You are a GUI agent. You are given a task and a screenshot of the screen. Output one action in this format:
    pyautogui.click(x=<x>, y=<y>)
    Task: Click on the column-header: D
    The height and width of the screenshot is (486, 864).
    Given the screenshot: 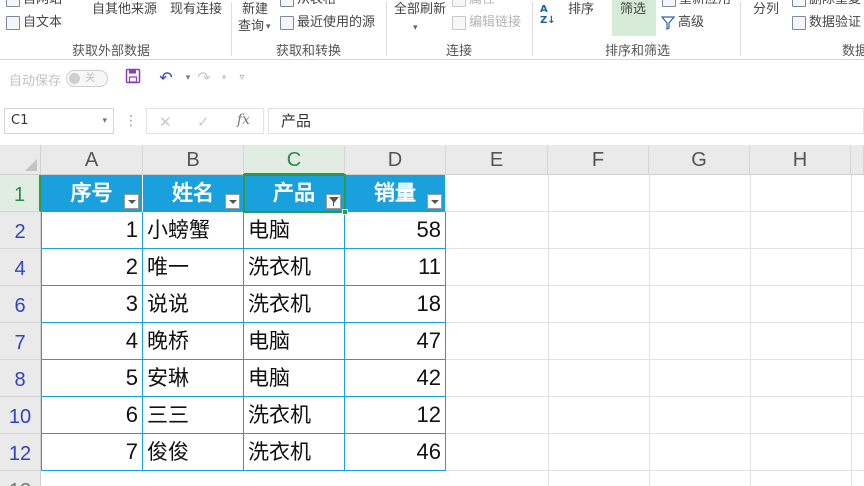 What is the action you would take?
    pyautogui.click(x=395, y=160)
    